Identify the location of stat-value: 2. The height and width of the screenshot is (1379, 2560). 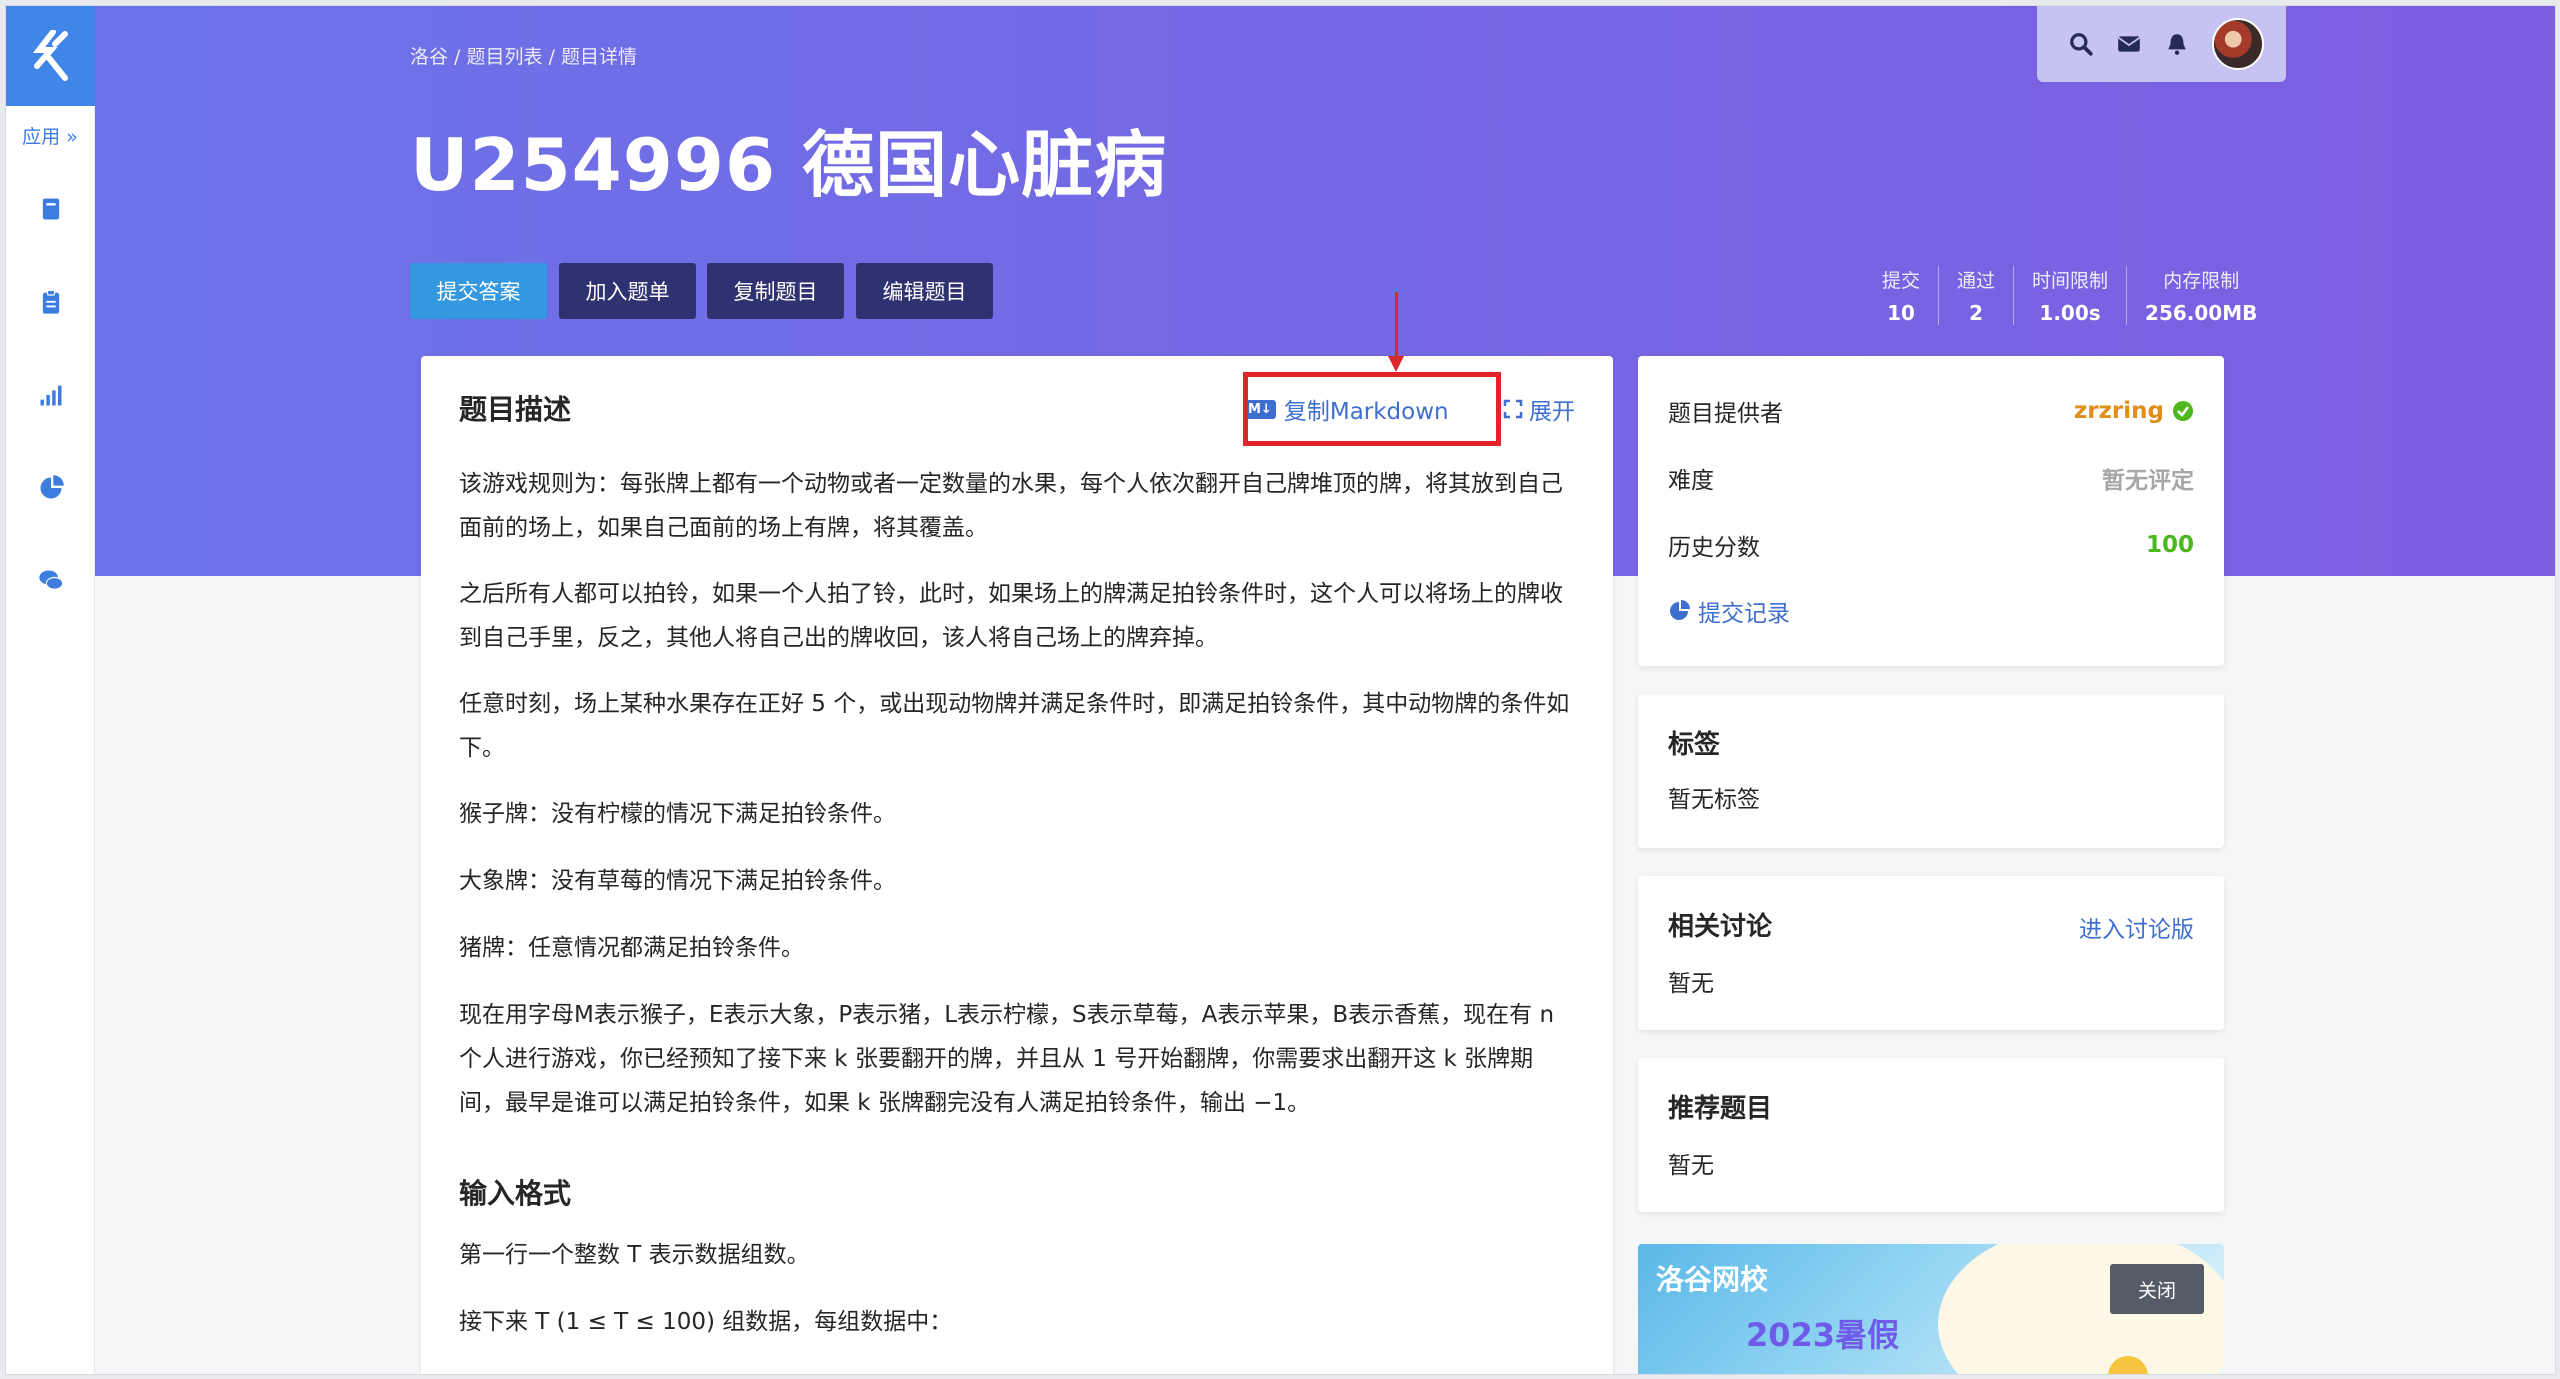
(1976, 313).